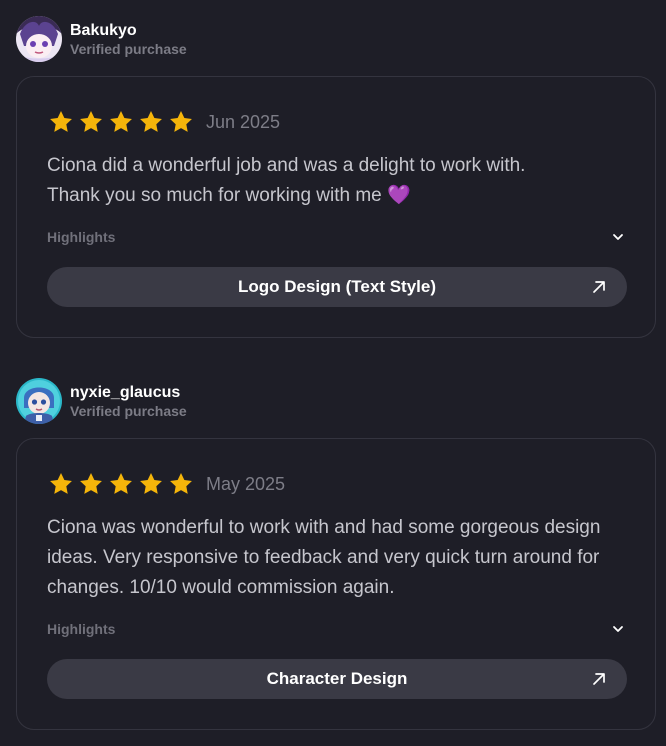 This screenshot has height=746, width=666. I want to click on reviewer-info: Bakukyo Verified purchase, so click(101, 39).